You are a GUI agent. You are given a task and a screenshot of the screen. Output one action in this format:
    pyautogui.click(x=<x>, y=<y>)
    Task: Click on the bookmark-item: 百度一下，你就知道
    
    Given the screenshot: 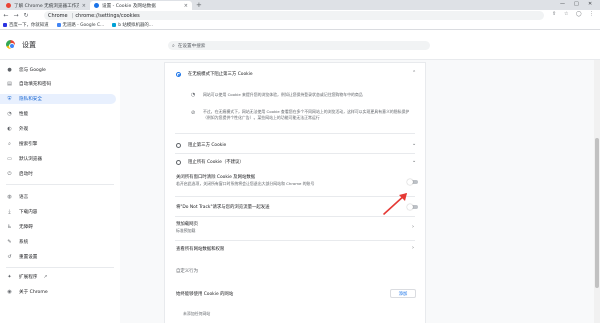 What is the action you would take?
    pyautogui.click(x=26, y=25)
    